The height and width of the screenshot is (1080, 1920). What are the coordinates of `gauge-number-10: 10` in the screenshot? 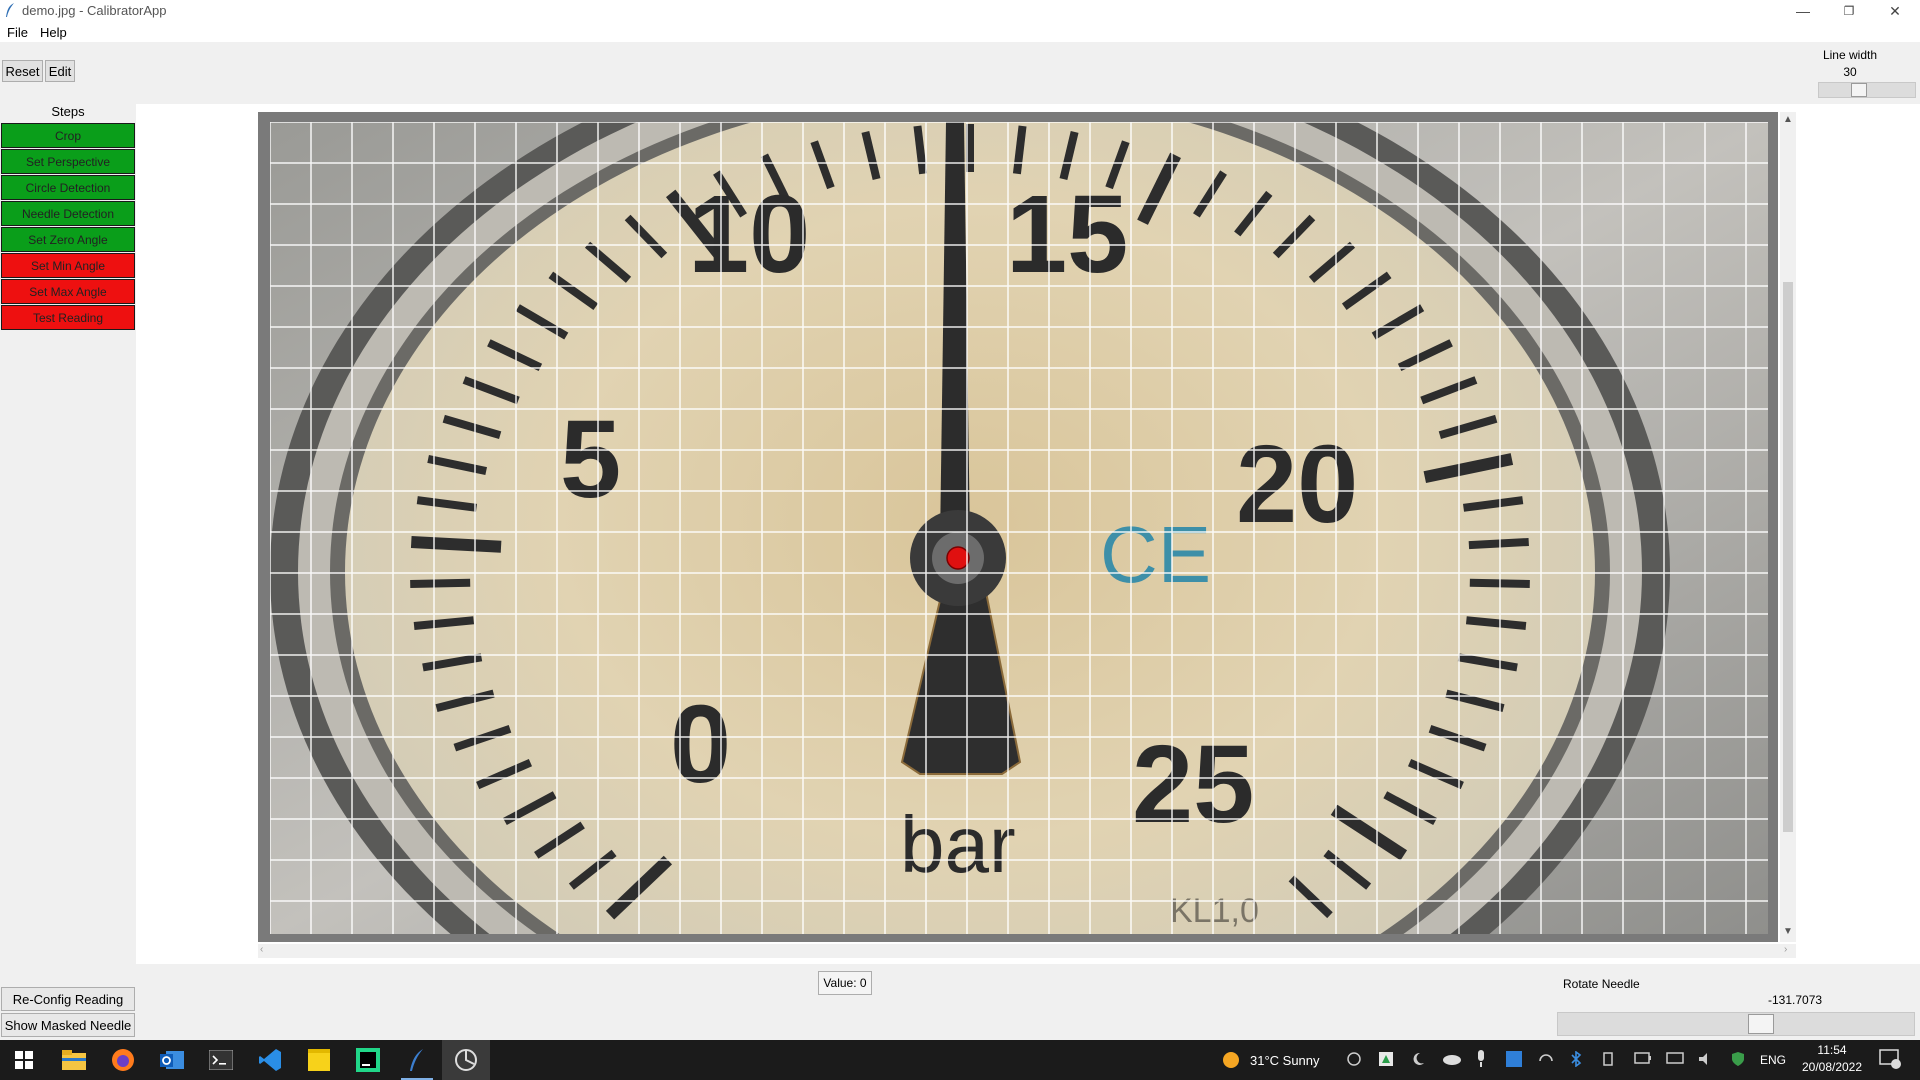 It's located at (749, 234).